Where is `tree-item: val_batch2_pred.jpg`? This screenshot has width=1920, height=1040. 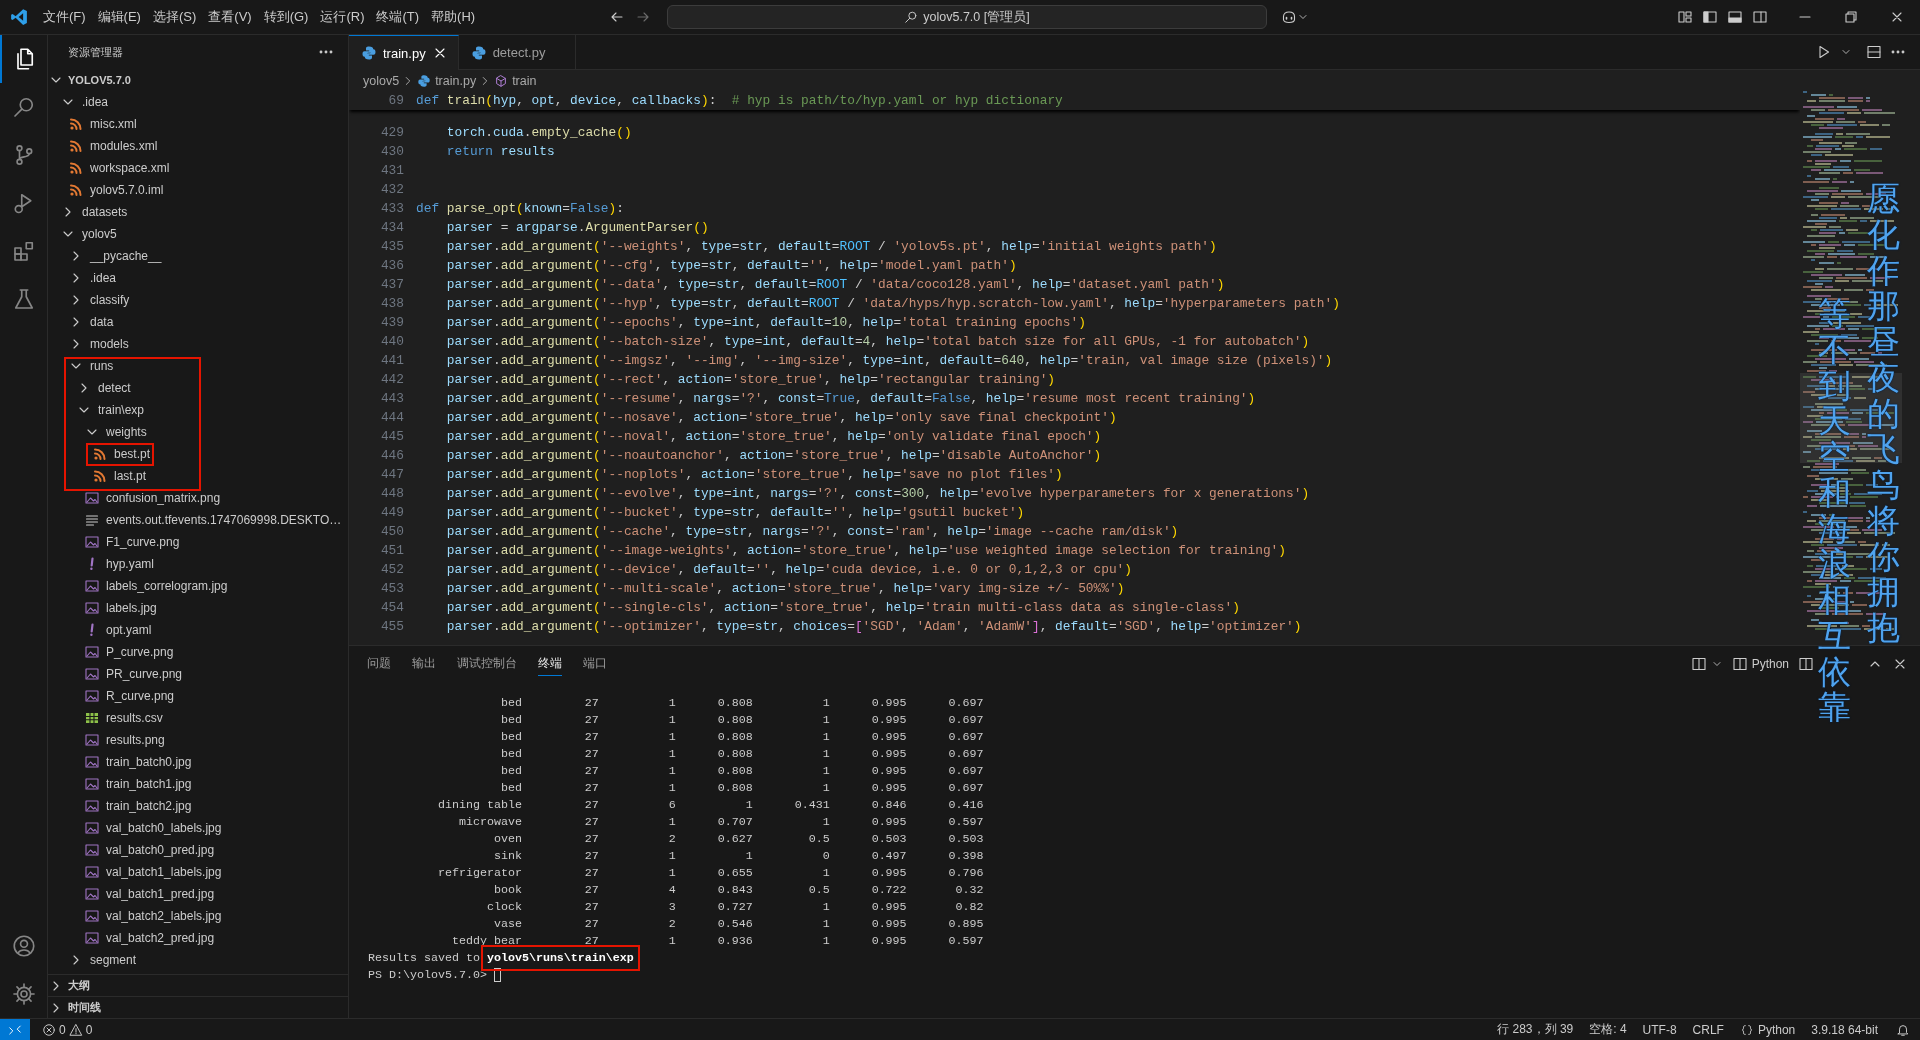
tree-item: val_batch2_pred.jpg is located at coordinates (198, 938).